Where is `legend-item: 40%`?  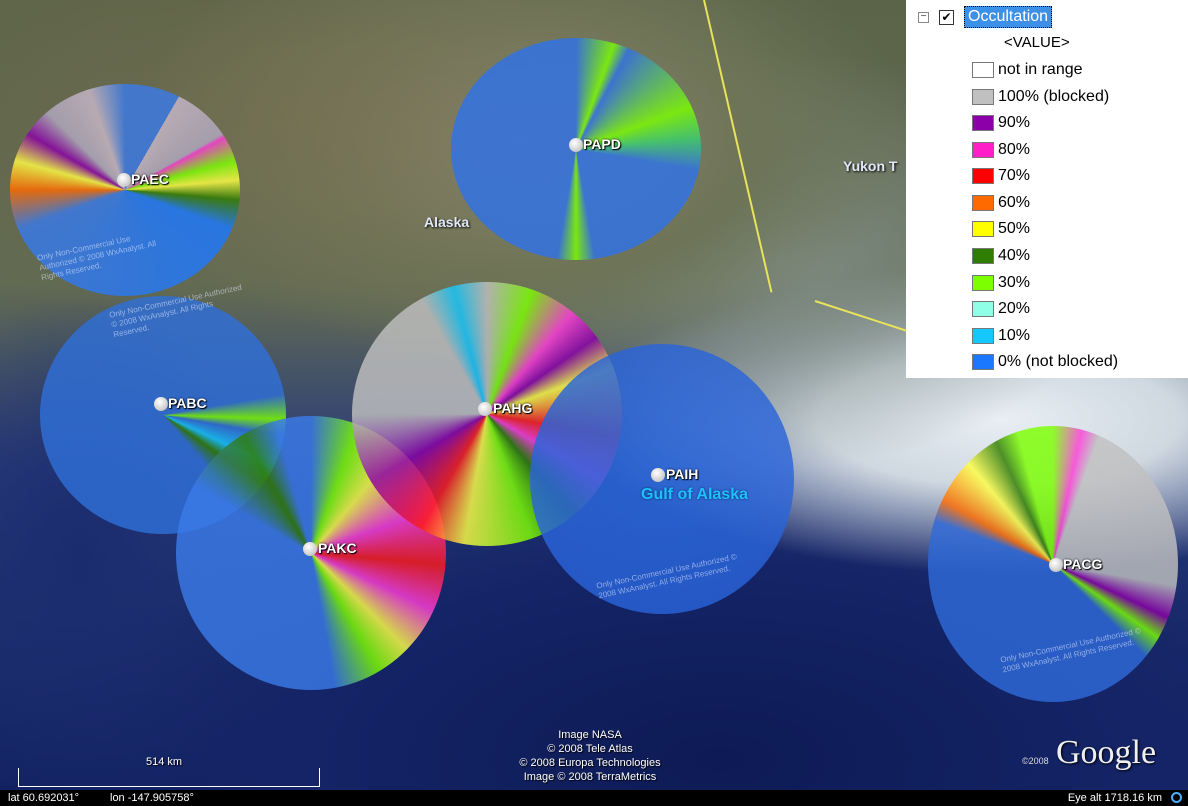 legend-item: 40% is located at coordinates (1001, 256).